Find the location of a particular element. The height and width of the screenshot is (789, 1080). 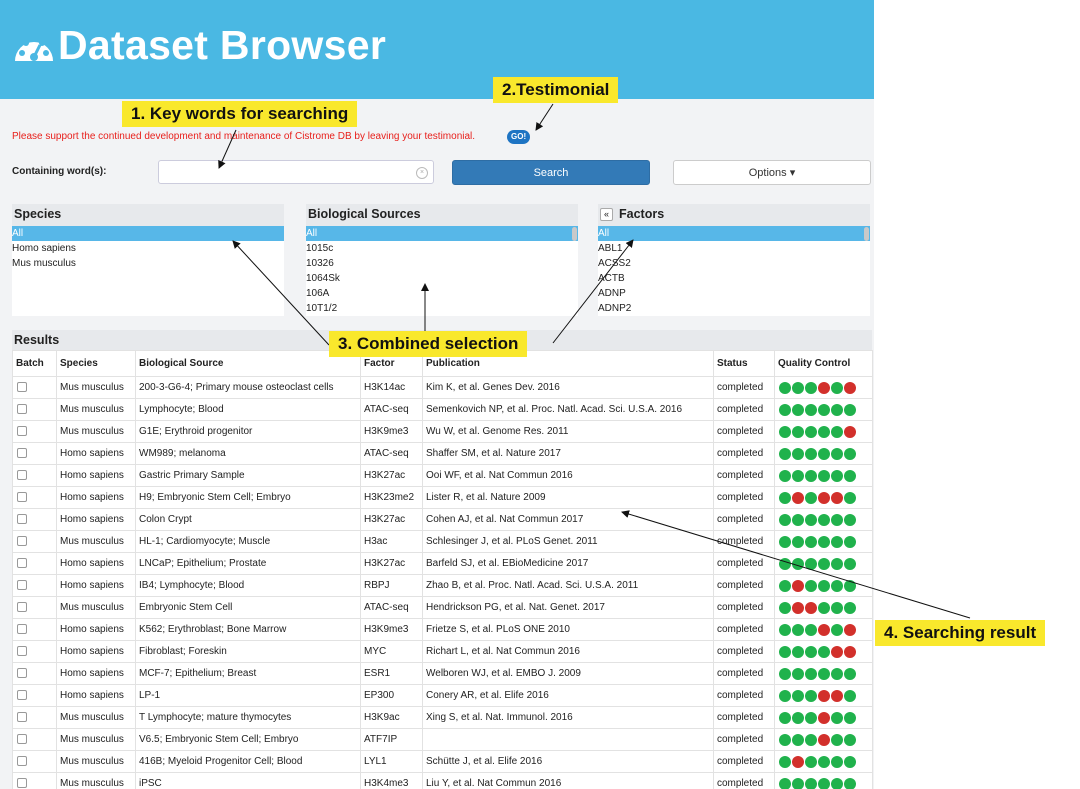

annotation-testimonial: 2.Testimonial is located at coordinates (556, 90).